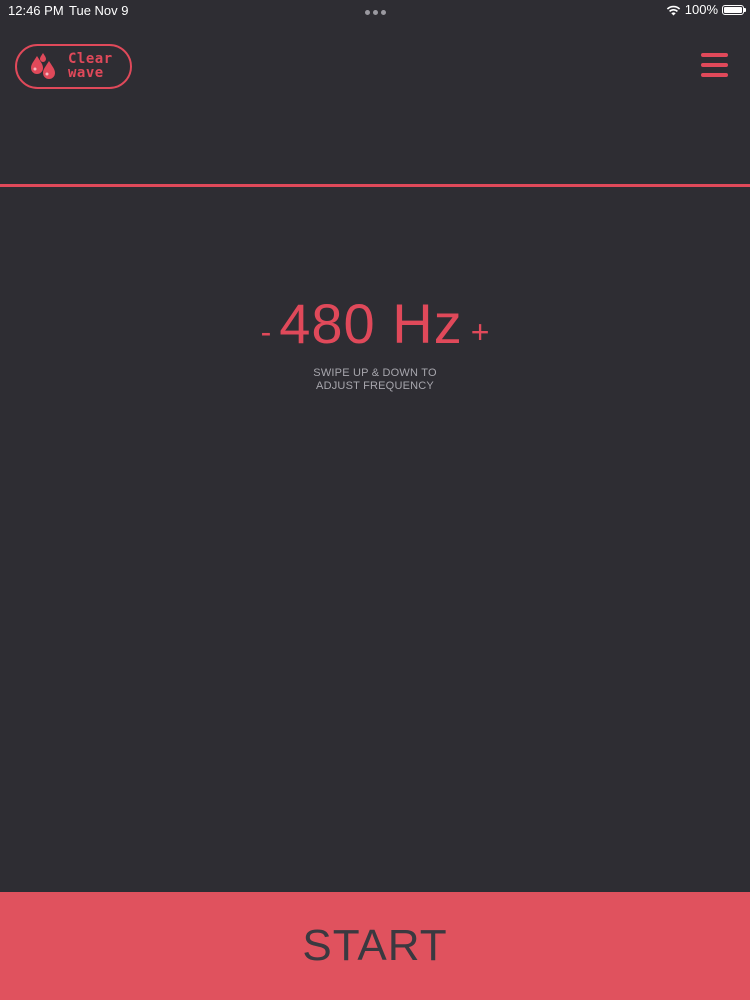 This screenshot has height=1000, width=750. What do you see at coordinates (99, 10) in the screenshot?
I see `status-date: Tue Nov 9` at bounding box center [99, 10].